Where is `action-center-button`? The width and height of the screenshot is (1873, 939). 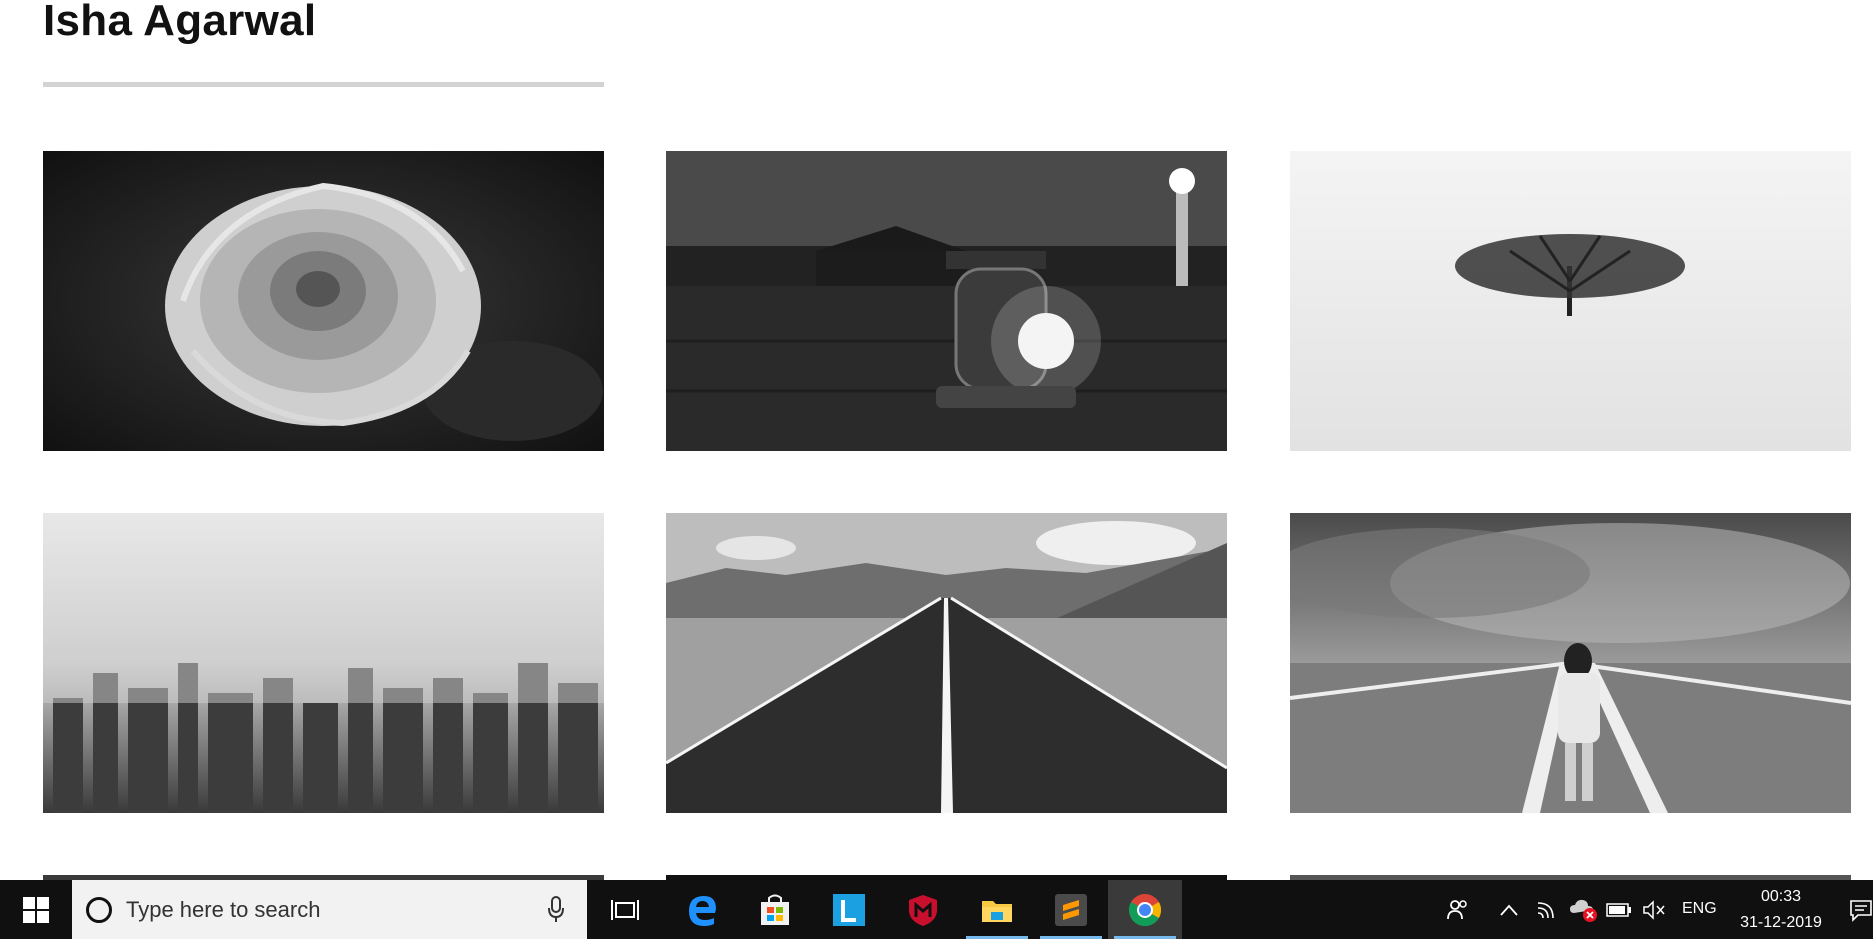 action-center-button is located at coordinates (1860, 909).